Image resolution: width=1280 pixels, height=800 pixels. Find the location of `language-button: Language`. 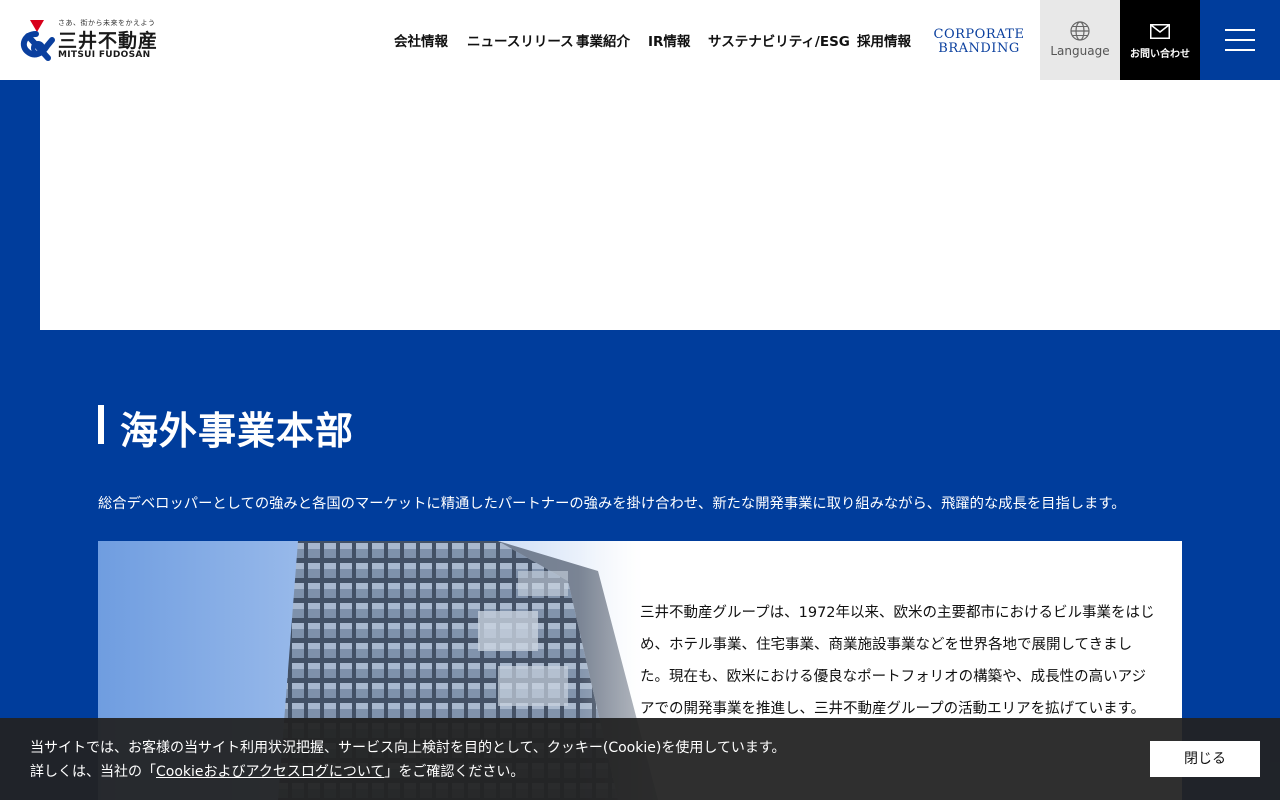

language-button: Language is located at coordinates (1080, 40).